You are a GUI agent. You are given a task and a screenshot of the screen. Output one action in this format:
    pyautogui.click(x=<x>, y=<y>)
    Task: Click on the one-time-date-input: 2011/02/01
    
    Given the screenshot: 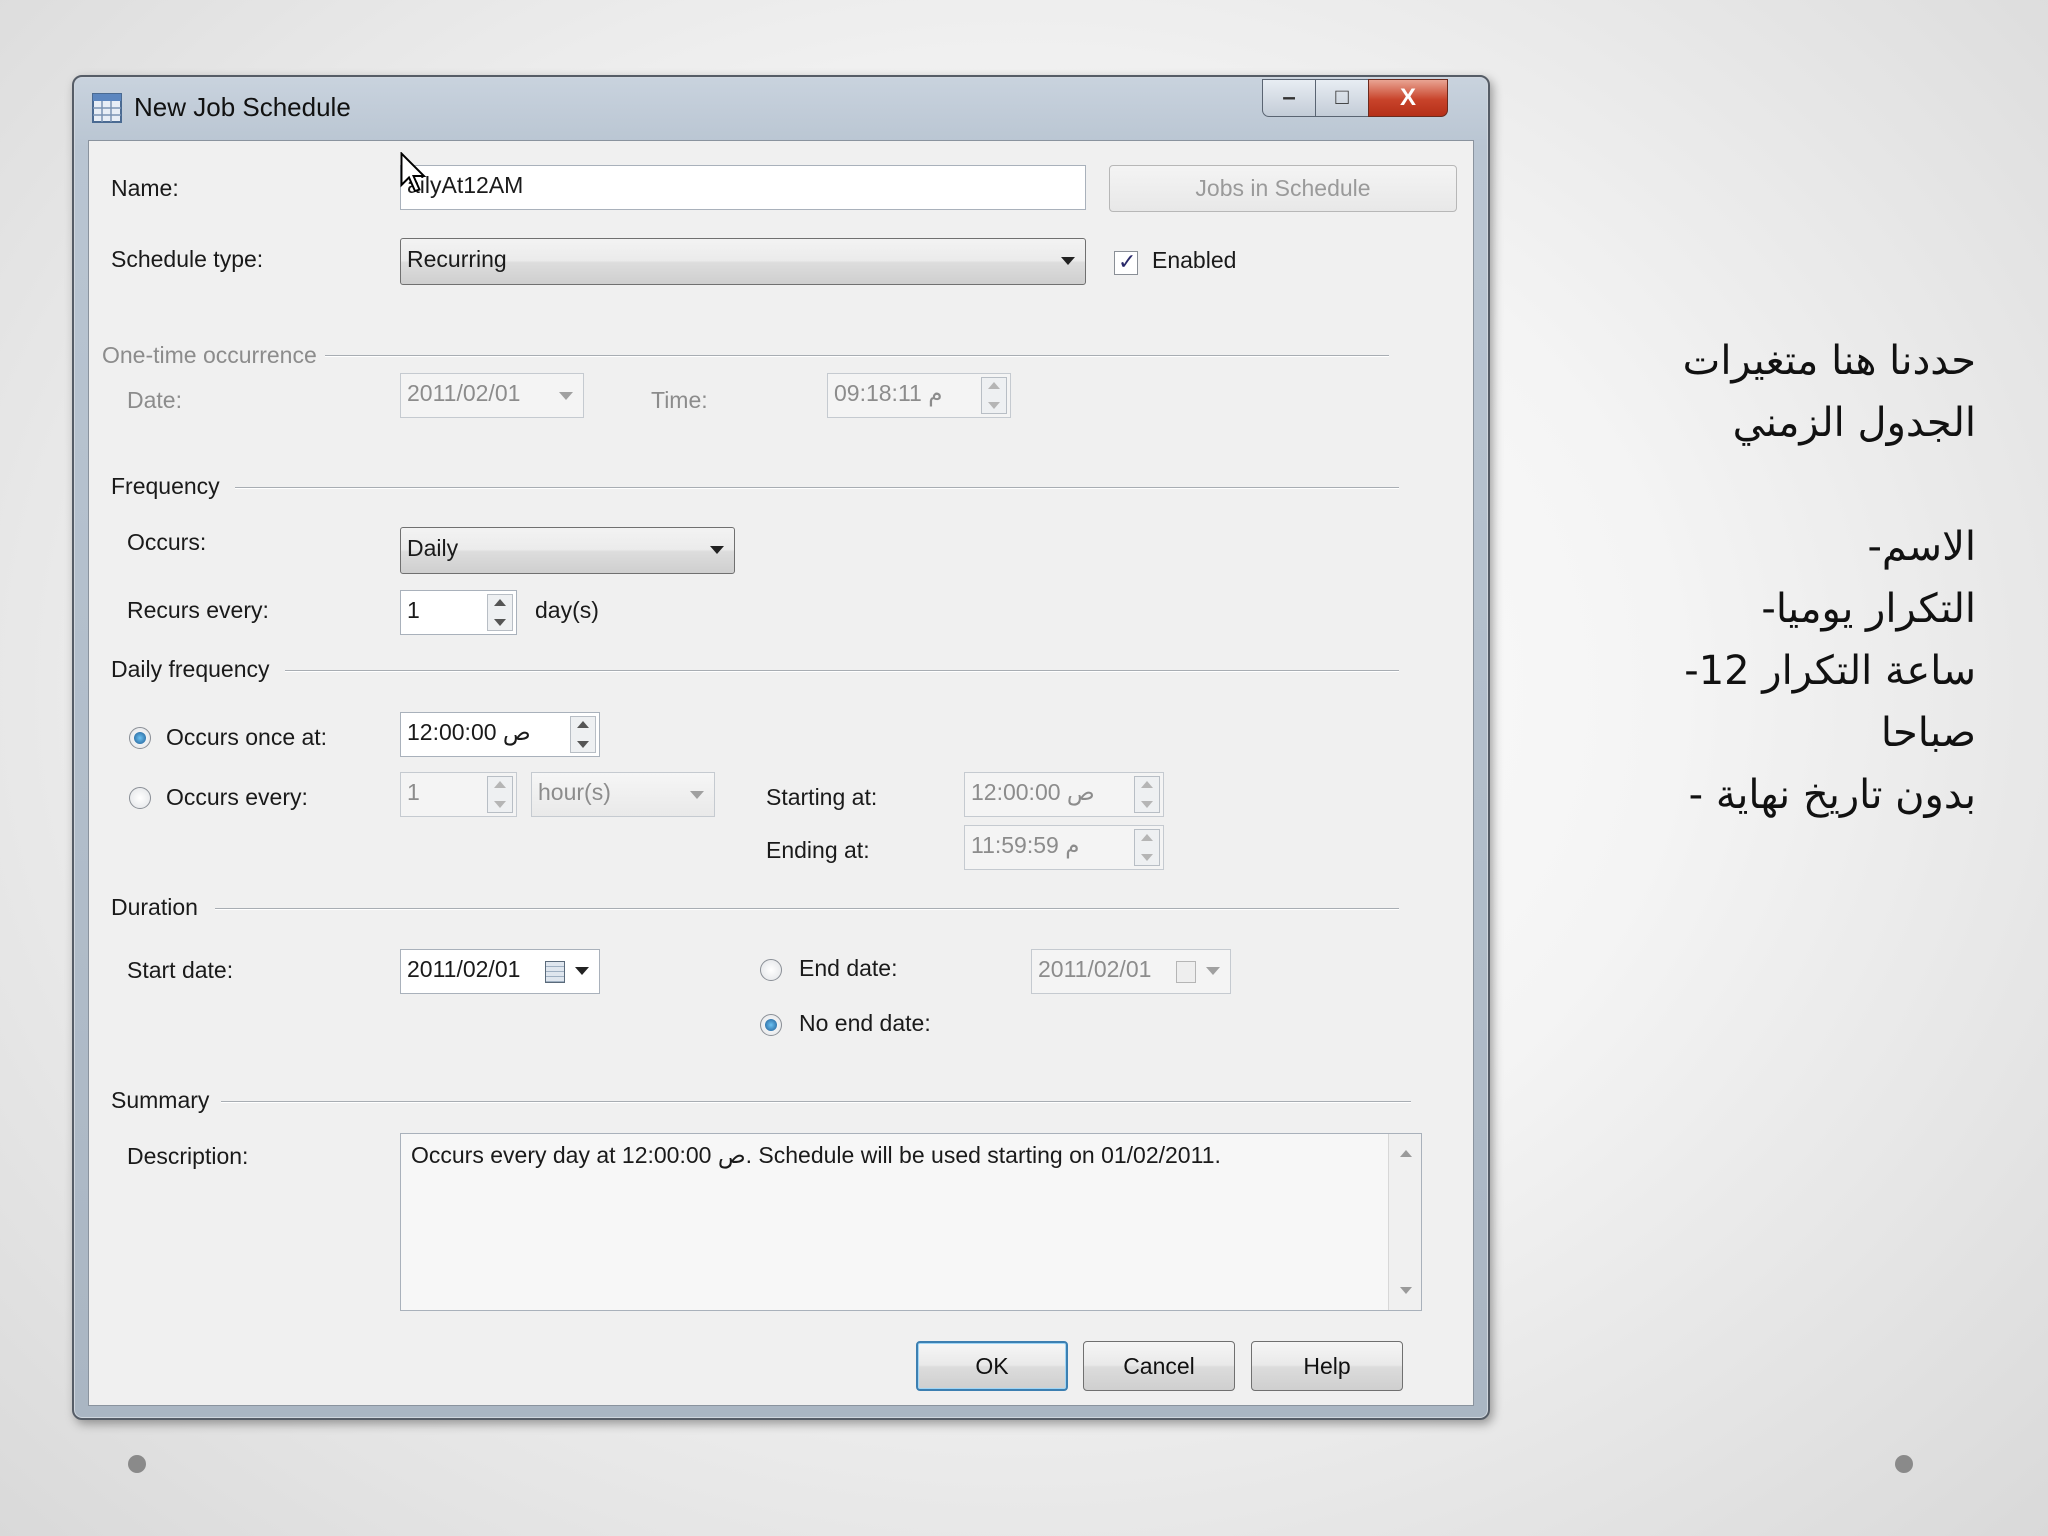 What is the action you would take?
    pyautogui.click(x=492, y=395)
    